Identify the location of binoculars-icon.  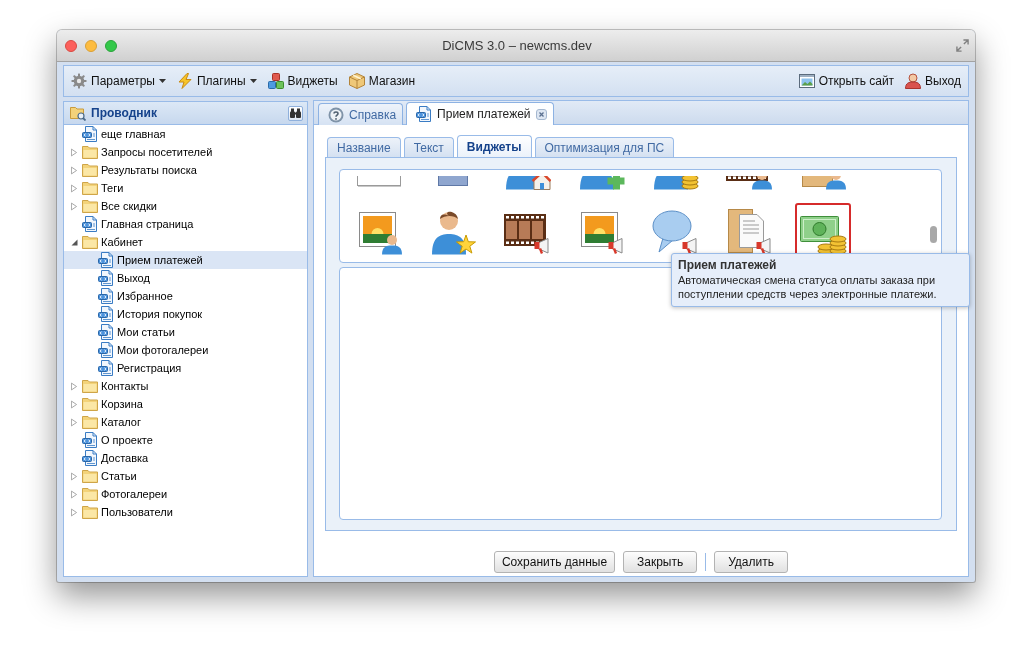
(295, 113).